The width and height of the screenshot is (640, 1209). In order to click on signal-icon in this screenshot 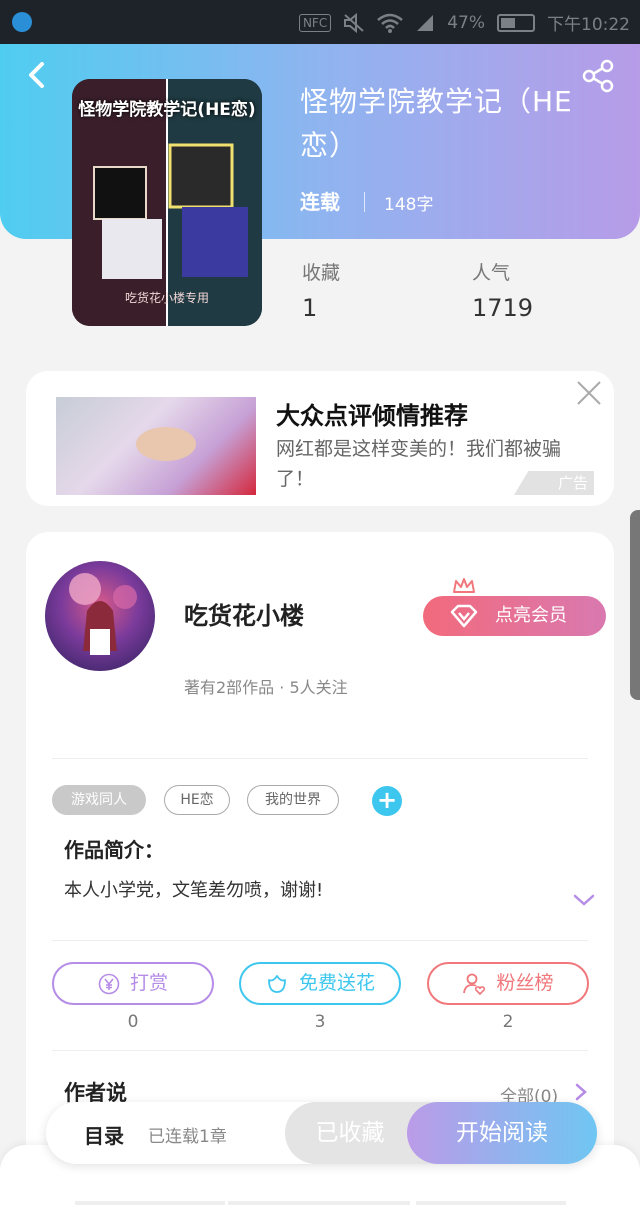, I will do `click(425, 22)`.